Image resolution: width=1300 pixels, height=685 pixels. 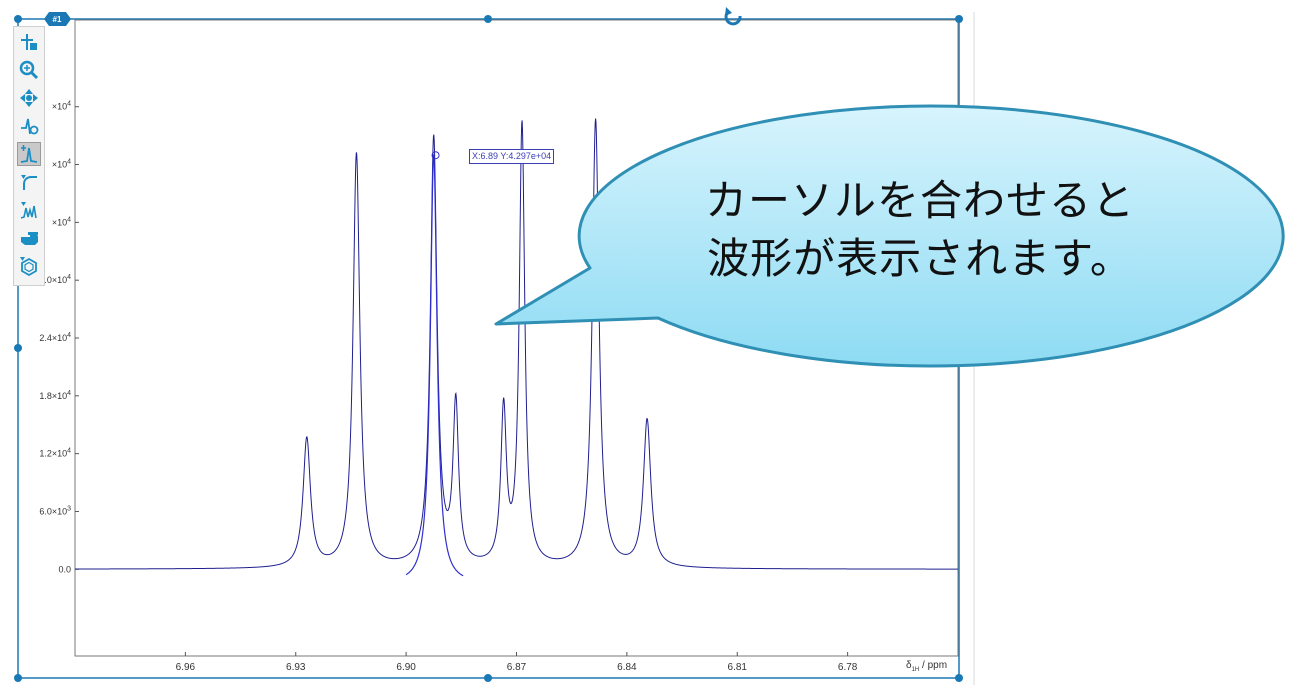 I want to click on rotate-handle-icon, so click(x=733, y=16).